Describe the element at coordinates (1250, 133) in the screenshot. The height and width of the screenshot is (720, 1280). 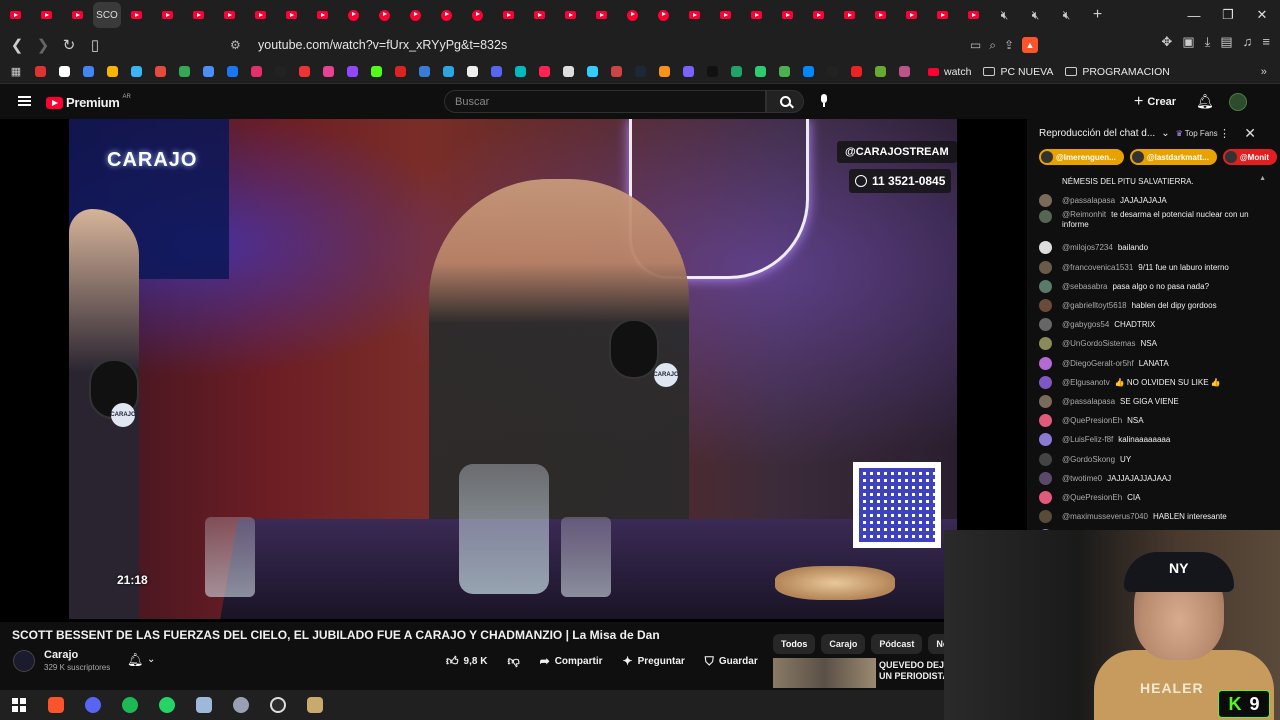
I see `chat-close-icon: ✕` at that location.